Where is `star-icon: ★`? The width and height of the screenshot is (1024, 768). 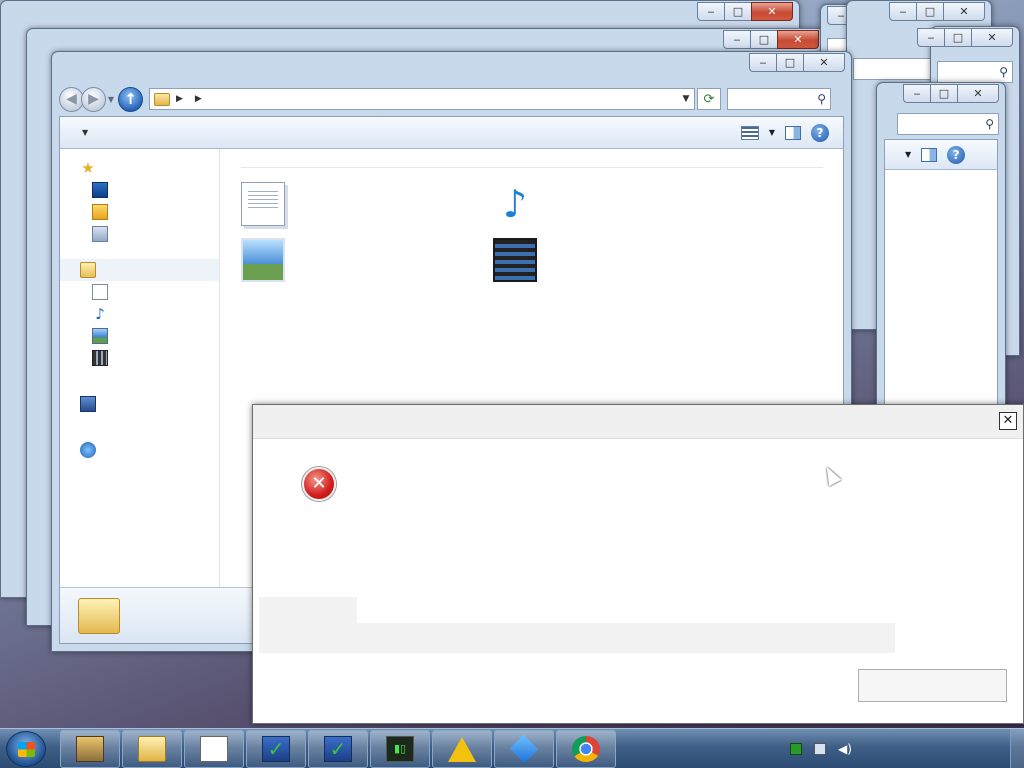 star-icon: ★ is located at coordinates (88, 168).